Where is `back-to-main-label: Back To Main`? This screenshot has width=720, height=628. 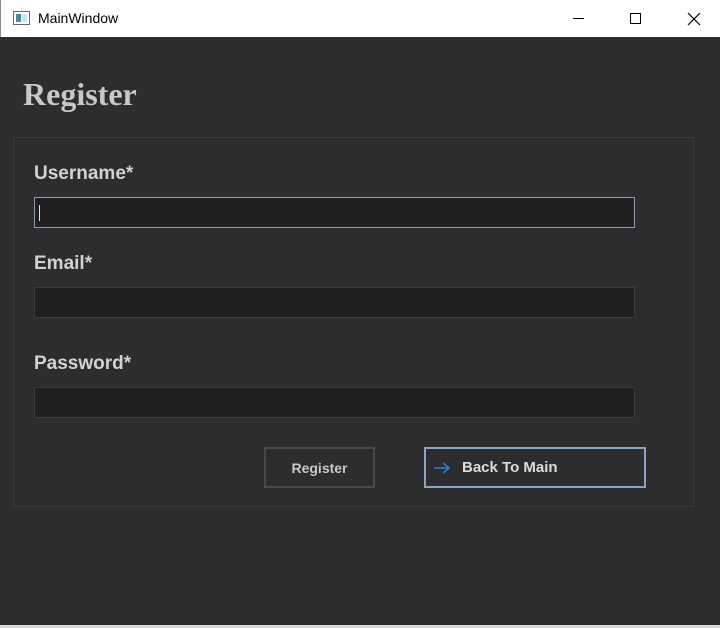 back-to-main-label: Back To Main is located at coordinates (510, 467).